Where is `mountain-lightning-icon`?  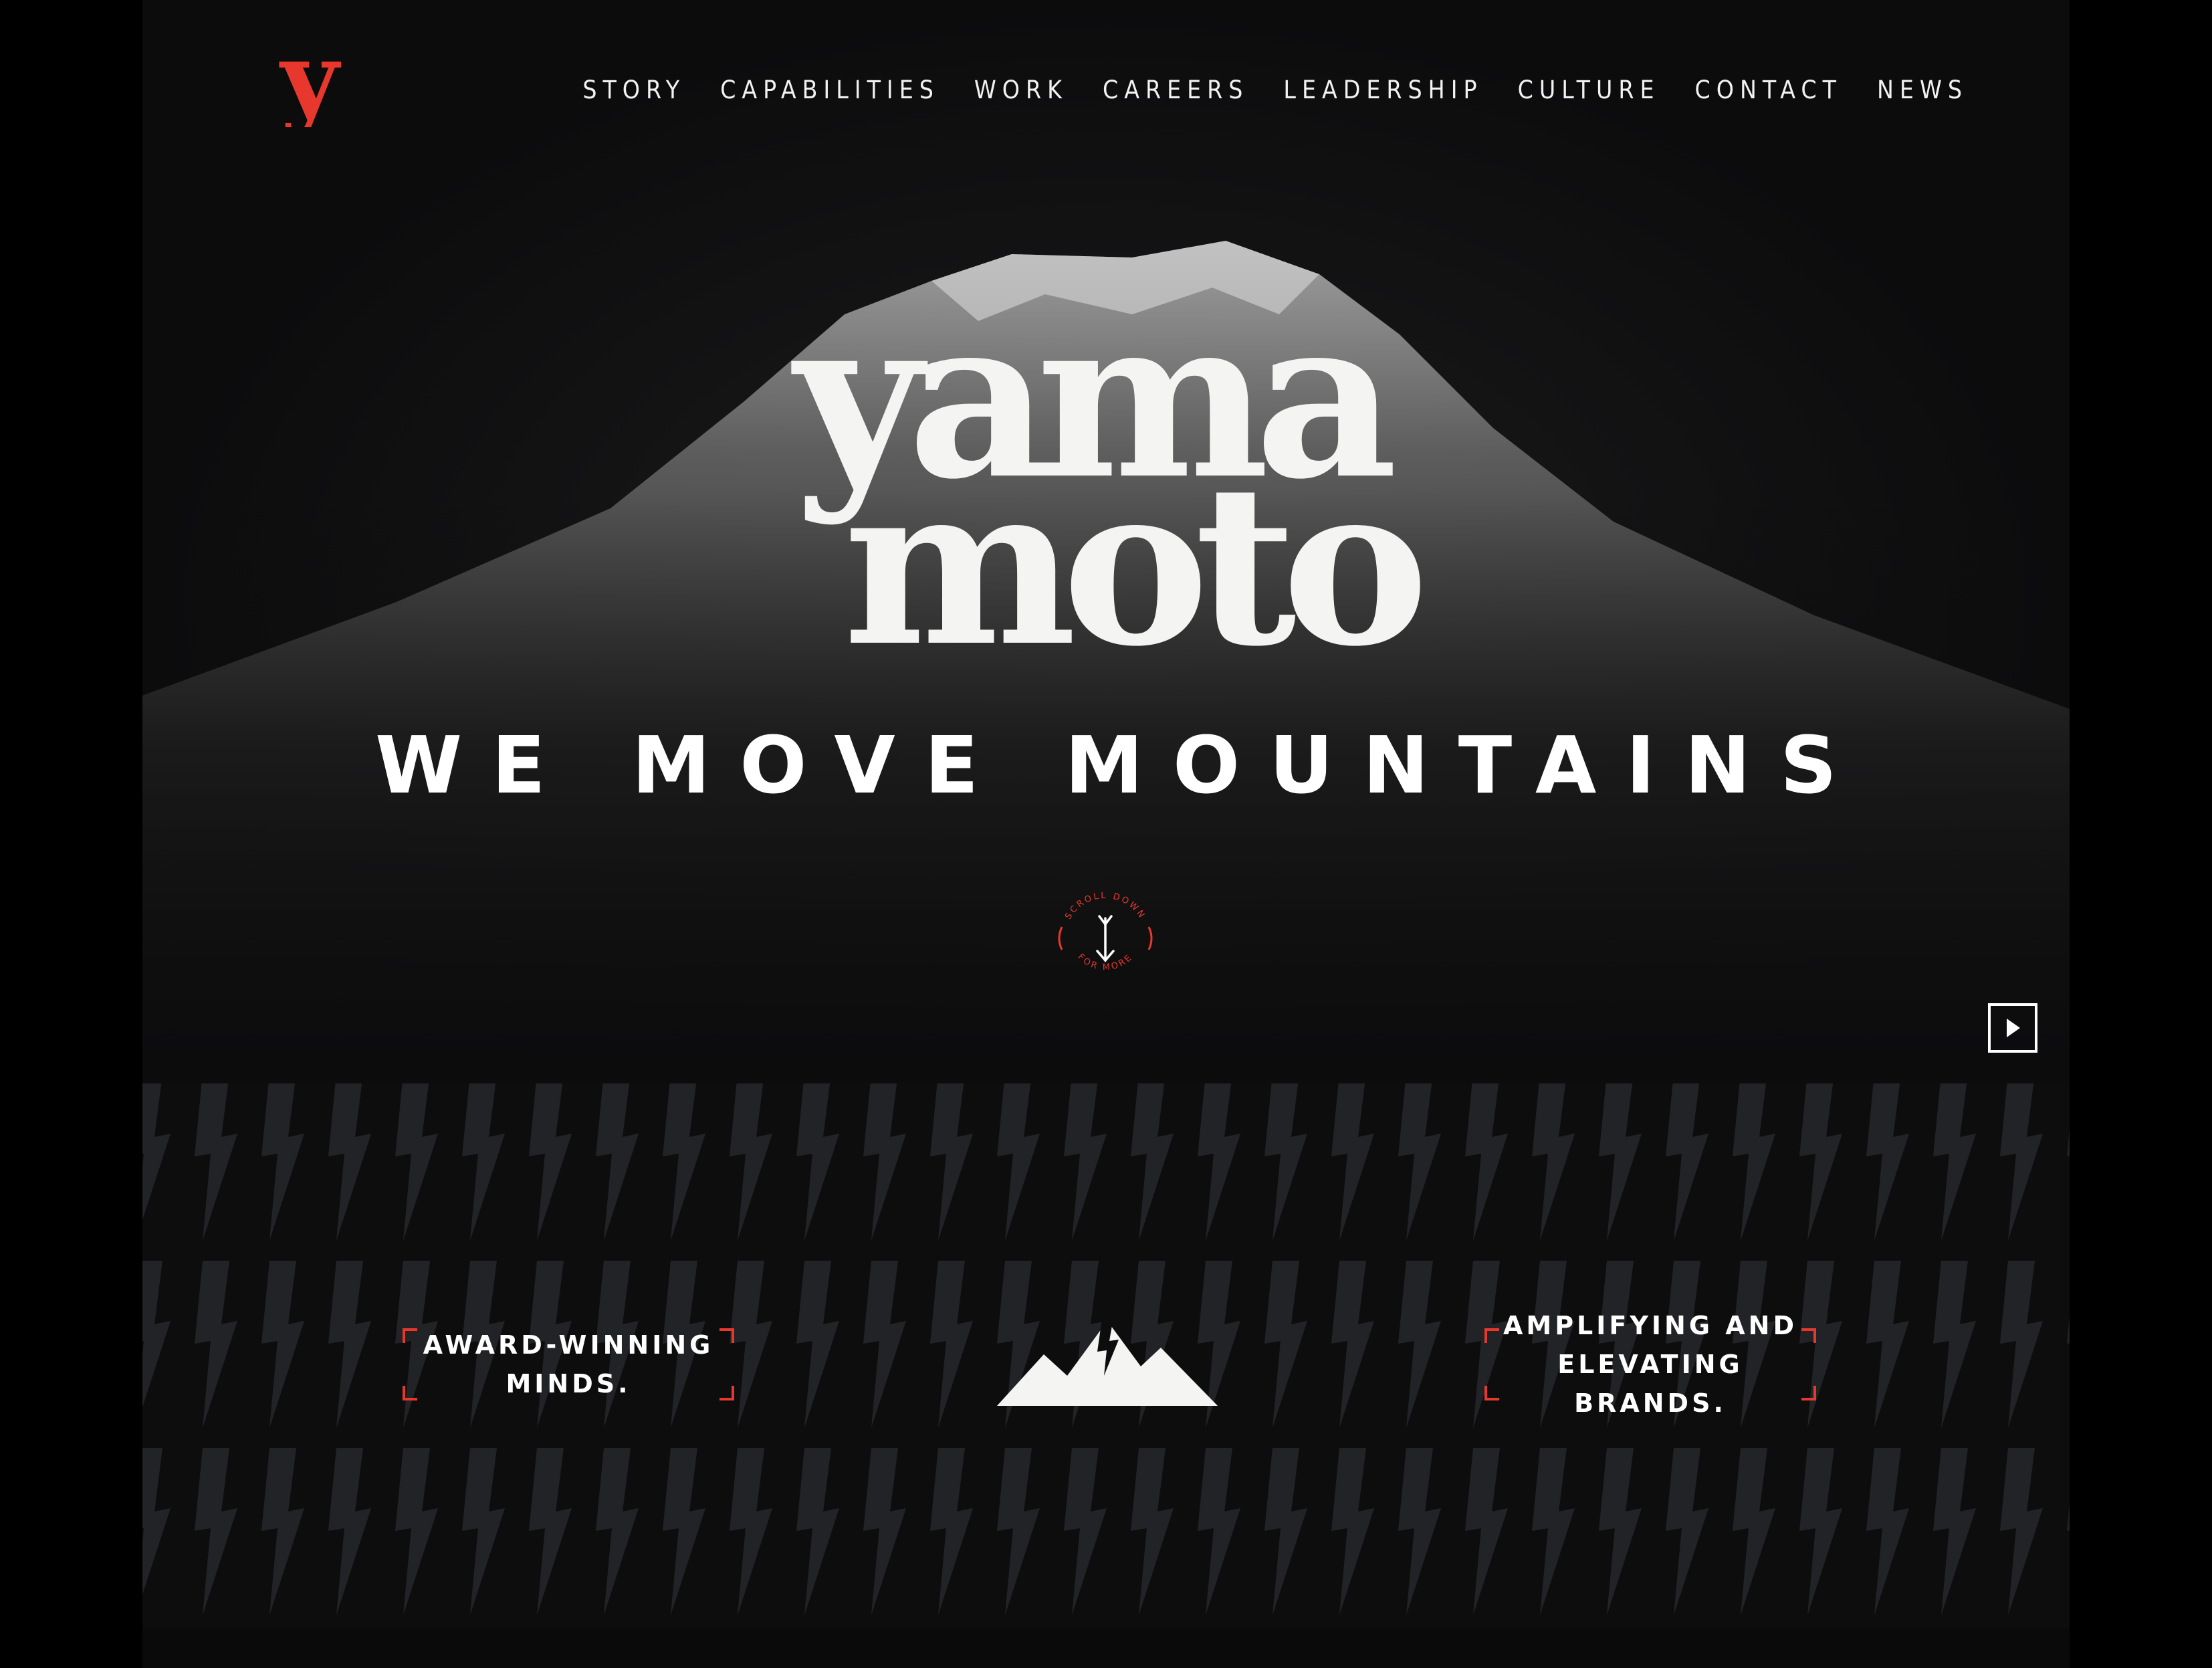 mountain-lightning-icon is located at coordinates (1107, 1360).